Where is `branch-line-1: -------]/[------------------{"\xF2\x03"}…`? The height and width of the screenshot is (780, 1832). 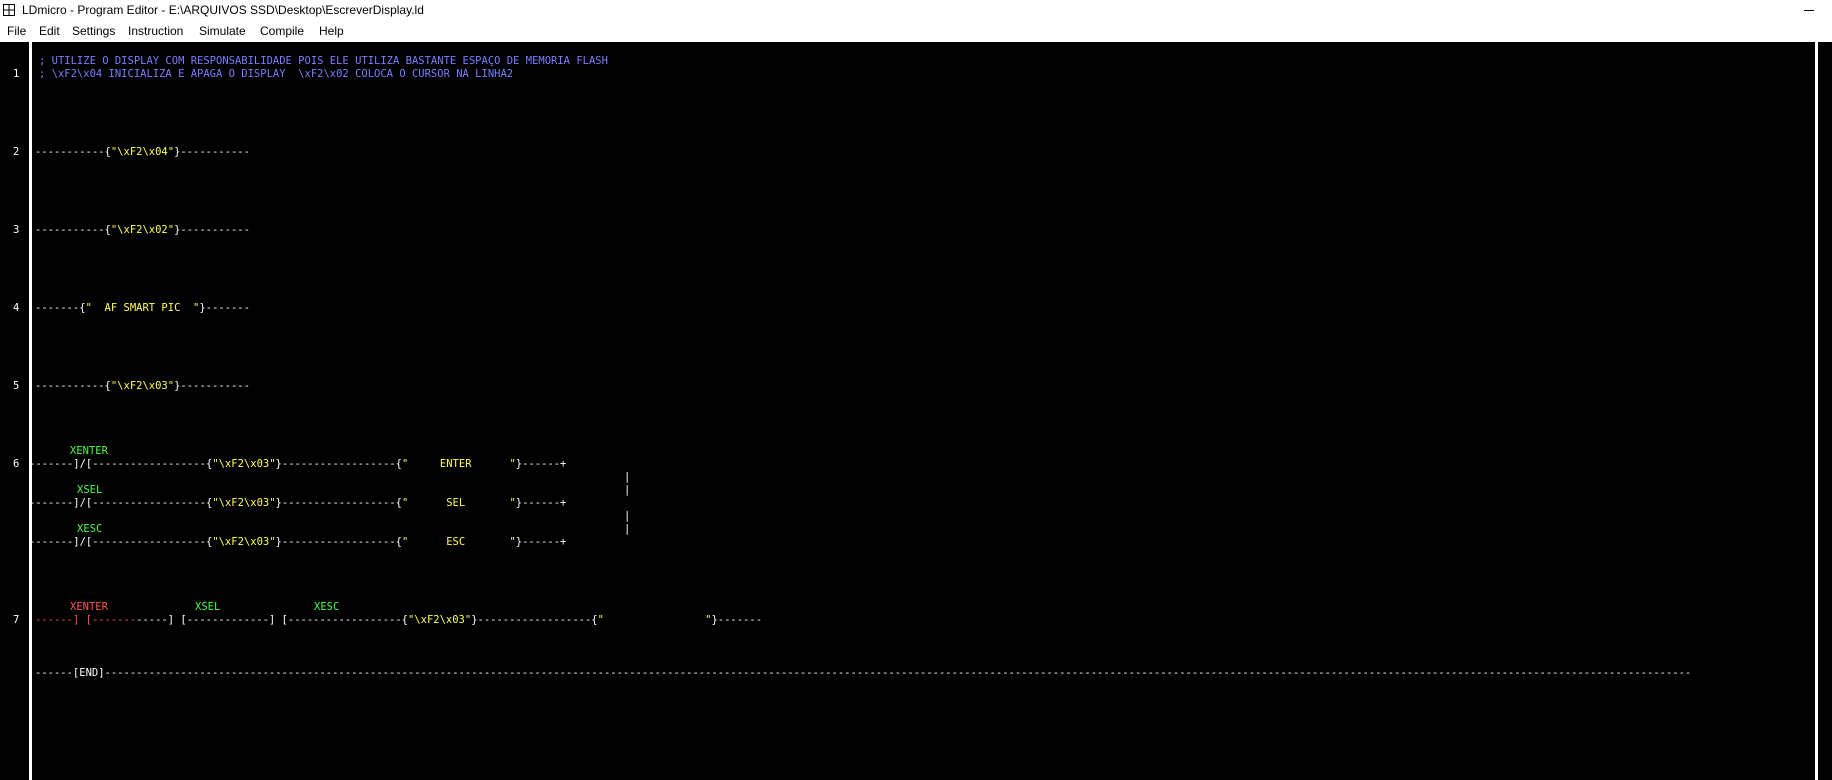 branch-line-1: -------]/[------------------{"\xF2\x03"}… is located at coordinates (297, 464).